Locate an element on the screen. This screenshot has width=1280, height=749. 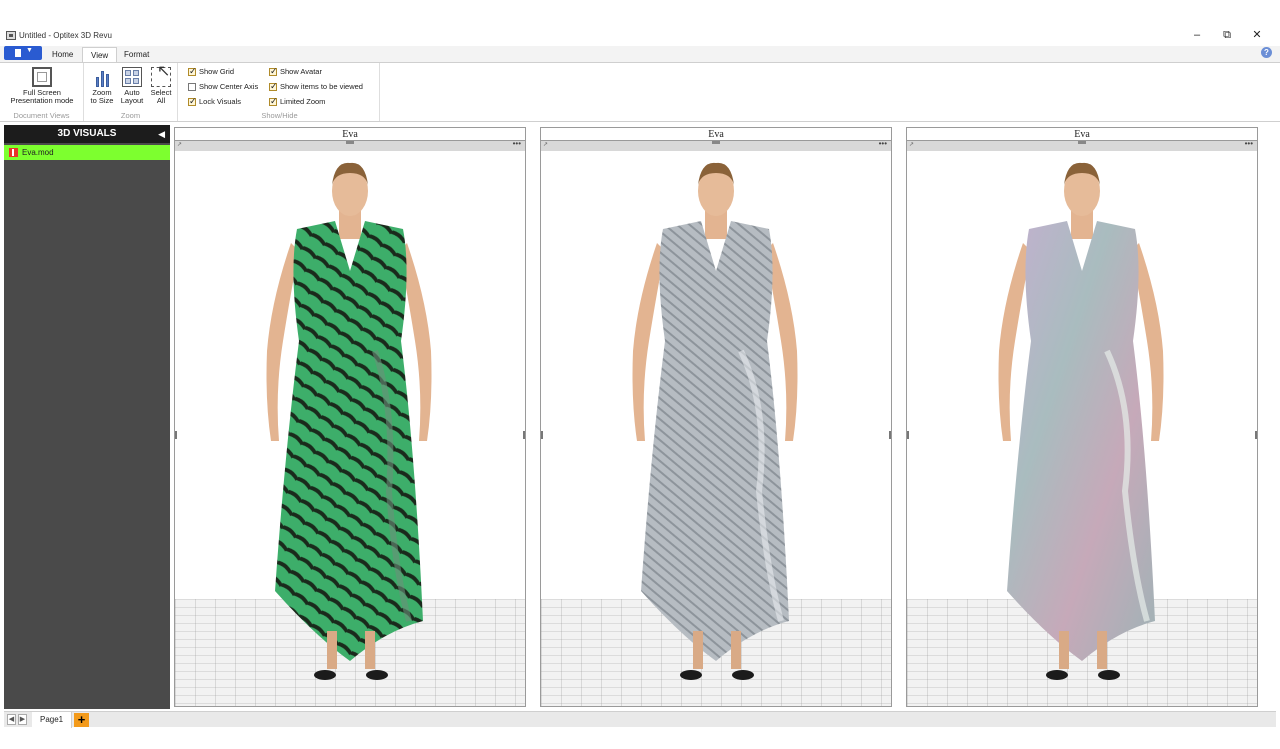
full-screen-label-line2: Presentation mode is located at coordinates (42, 100).